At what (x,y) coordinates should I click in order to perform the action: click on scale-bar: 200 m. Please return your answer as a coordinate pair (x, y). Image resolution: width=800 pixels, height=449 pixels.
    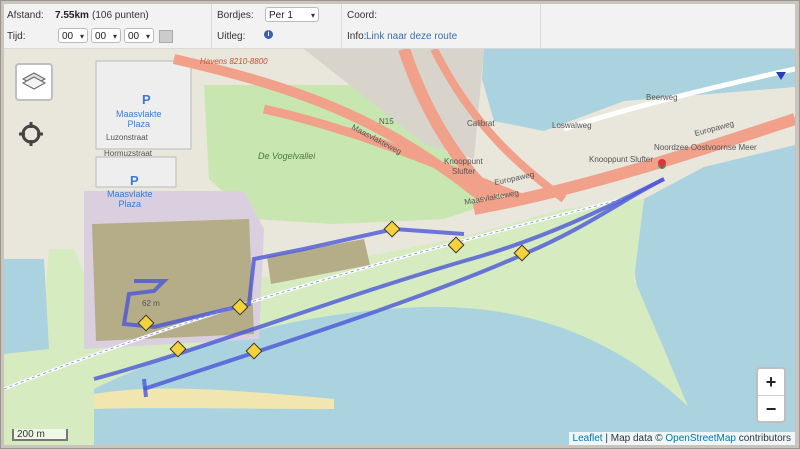
    Looking at the image, I should click on (40, 435).